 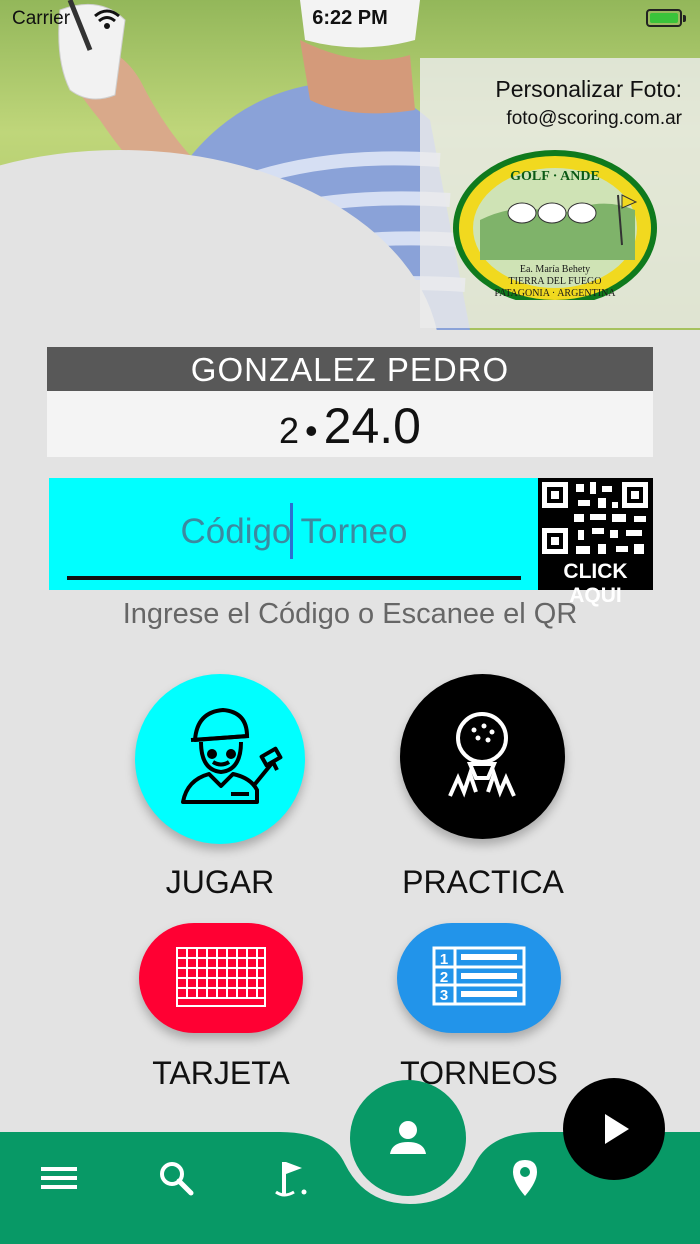 What do you see at coordinates (444, 977) in the screenshot?
I see `rank-2: 2` at bounding box center [444, 977].